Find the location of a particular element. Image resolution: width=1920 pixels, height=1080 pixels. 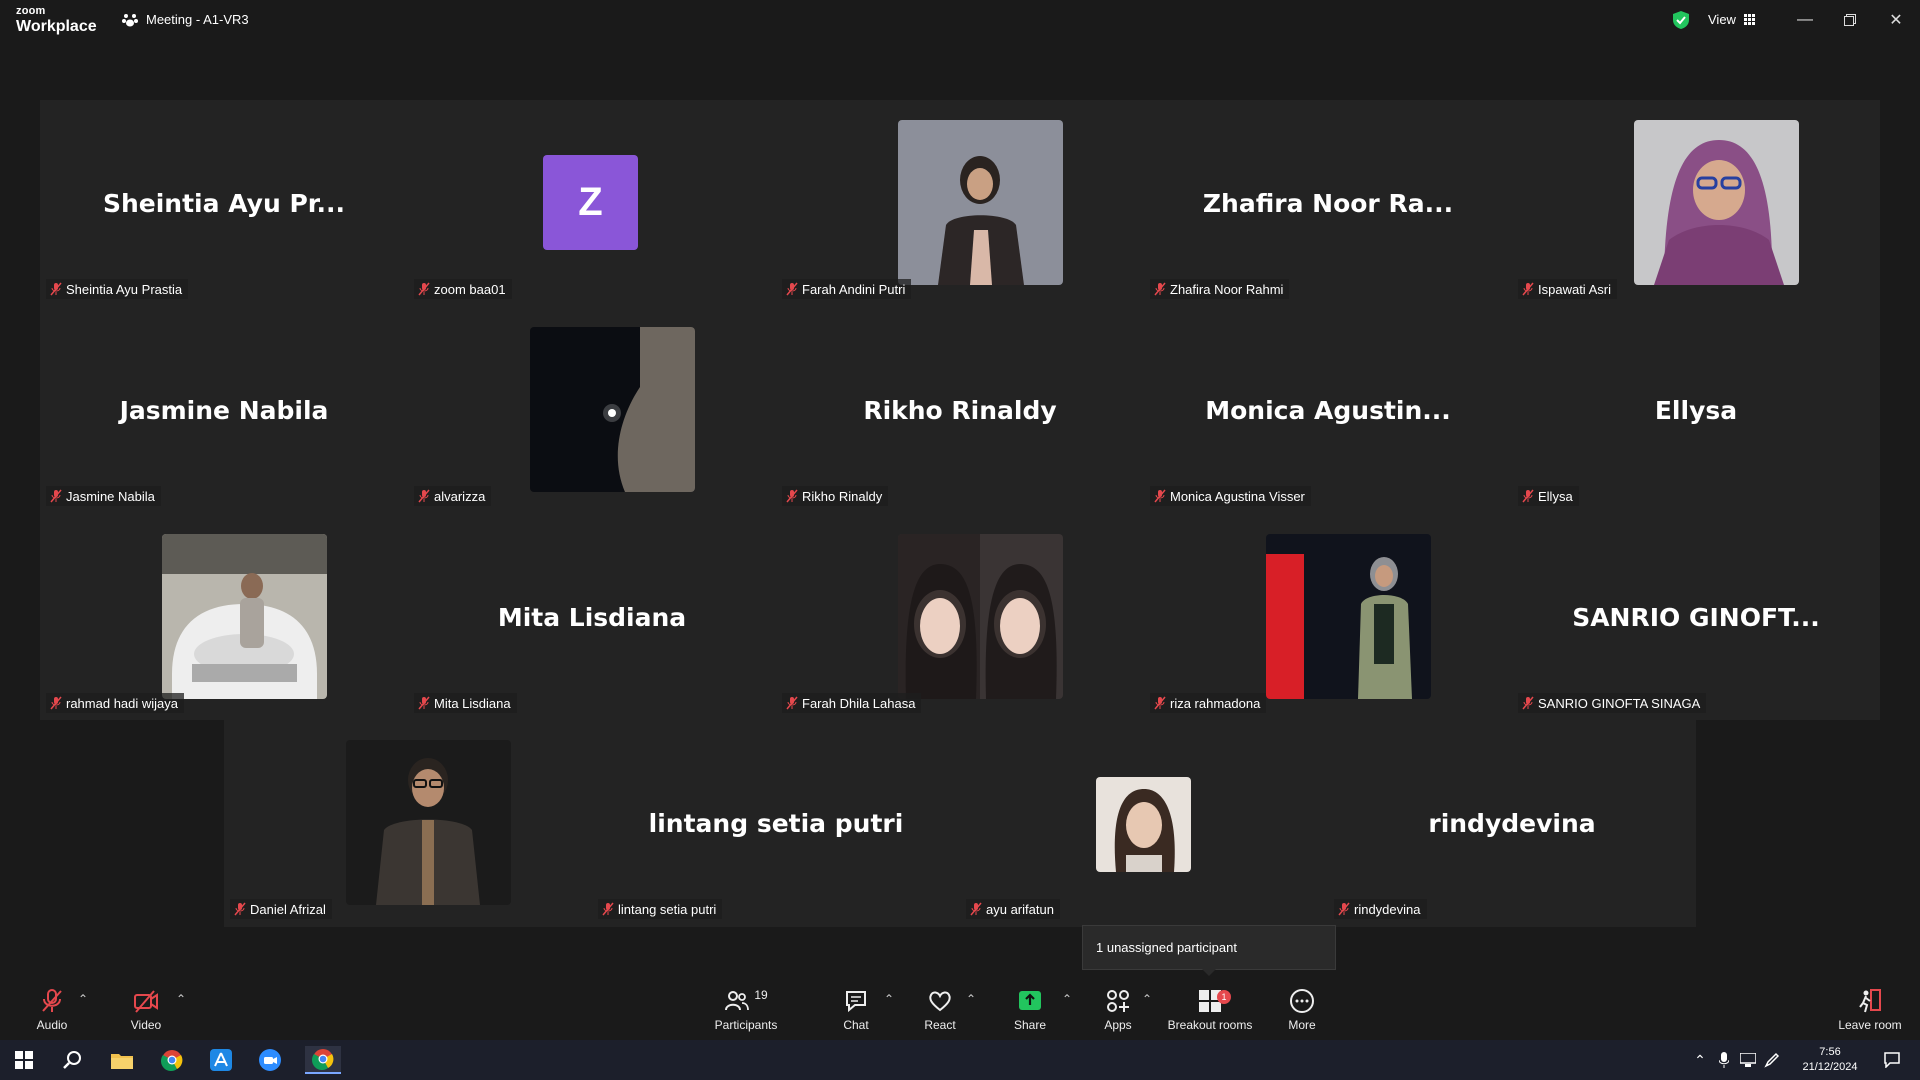

breakout-badge: 1 is located at coordinates (1224, 997).